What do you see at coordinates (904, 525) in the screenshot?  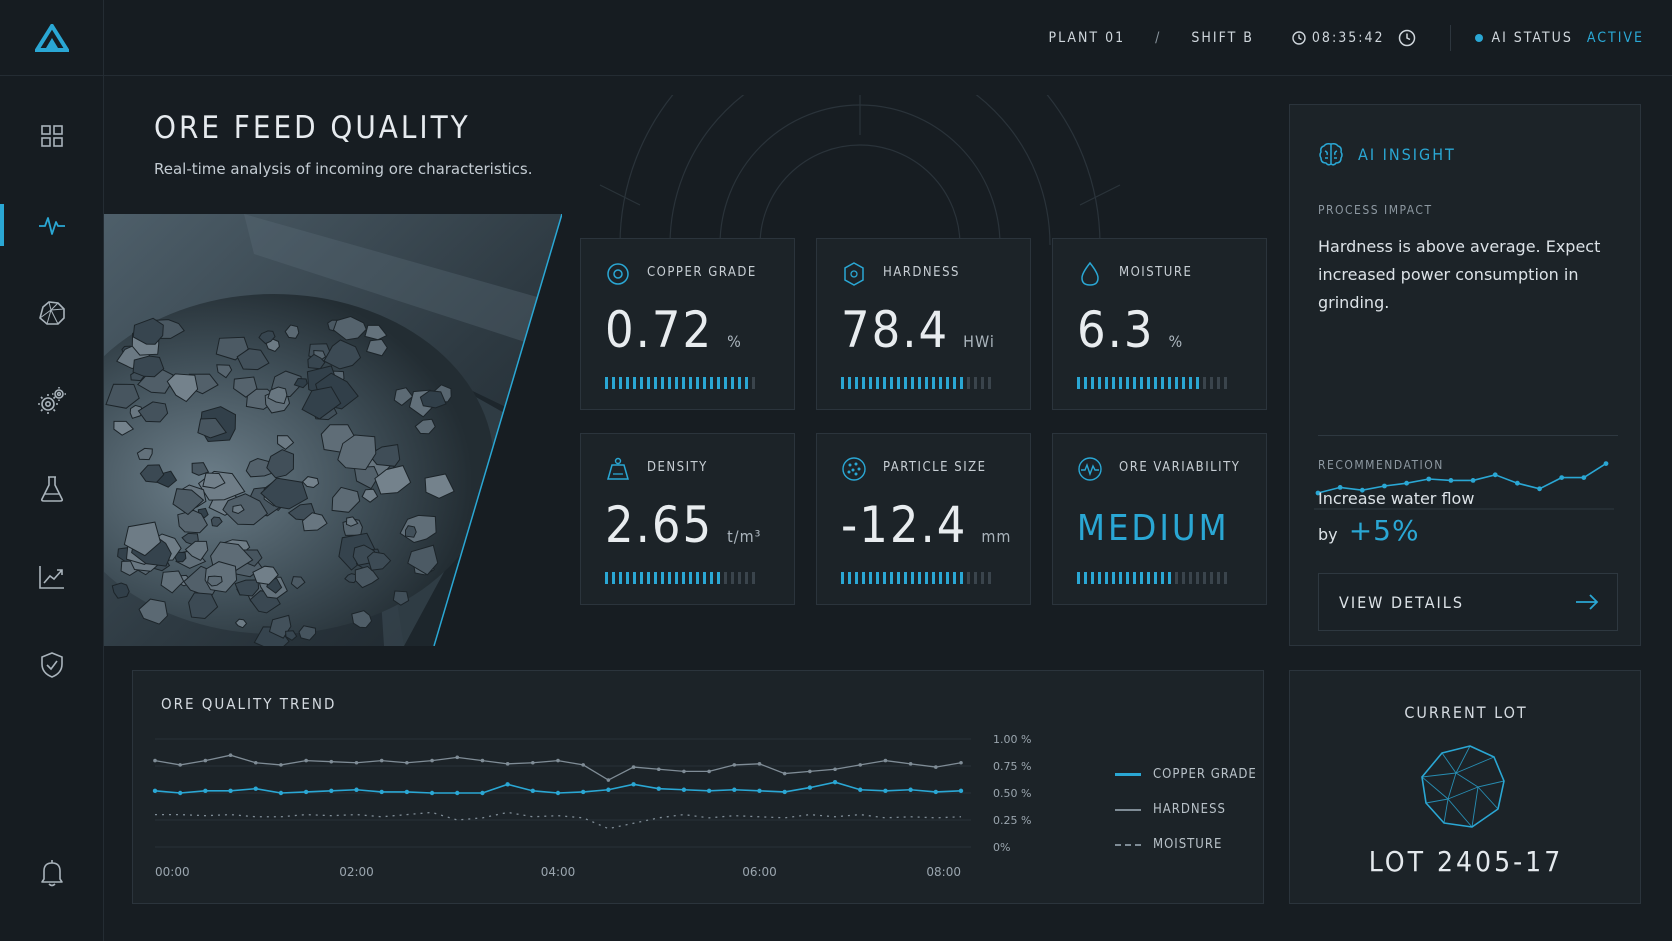 I see `metric-number: -12.4` at bounding box center [904, 525].